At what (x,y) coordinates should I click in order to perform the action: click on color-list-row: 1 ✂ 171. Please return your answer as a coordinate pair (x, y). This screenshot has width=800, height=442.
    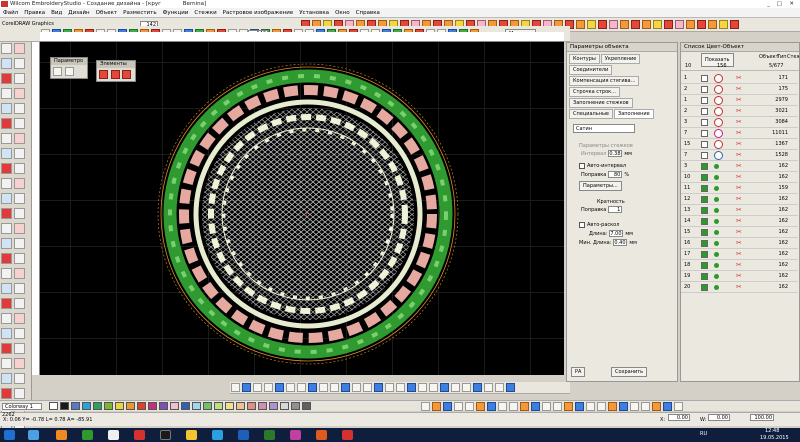
    Looking at the image, I should click on (739, 78).